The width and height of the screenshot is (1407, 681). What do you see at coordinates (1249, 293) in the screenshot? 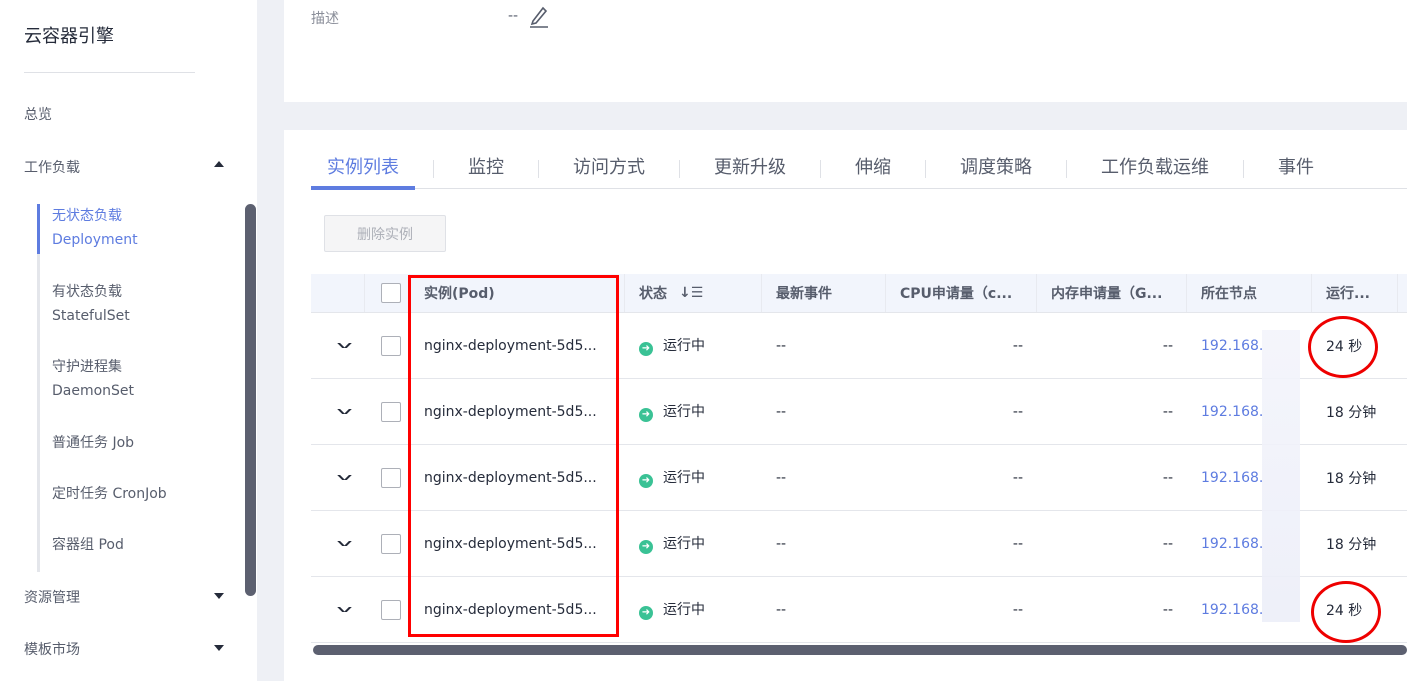
I see `col-node: 所在节点` at bounding box center [1249, 293].